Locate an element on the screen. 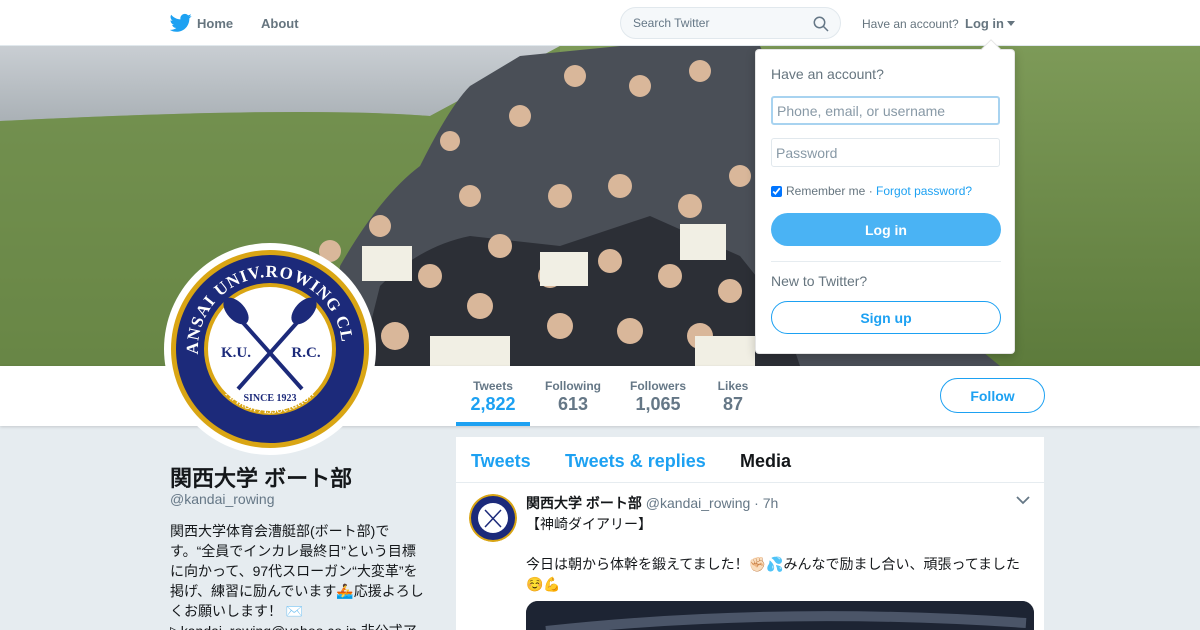 Image resolution: width=1200 pixels, height=630 pixels. stat-following-label: Following is located at coordinates (573, 386).